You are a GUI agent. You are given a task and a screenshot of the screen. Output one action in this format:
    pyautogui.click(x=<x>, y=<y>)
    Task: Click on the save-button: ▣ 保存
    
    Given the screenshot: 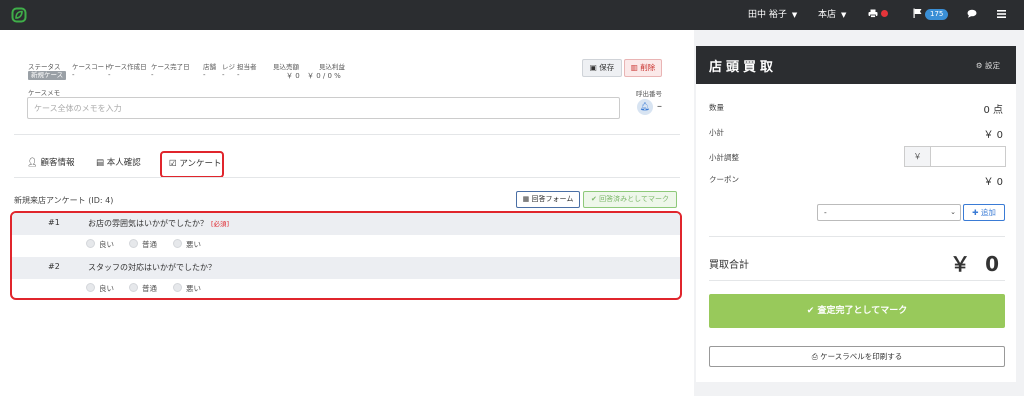 What is the action you would take?
    pyautogui.click(x=602, y=68)
    